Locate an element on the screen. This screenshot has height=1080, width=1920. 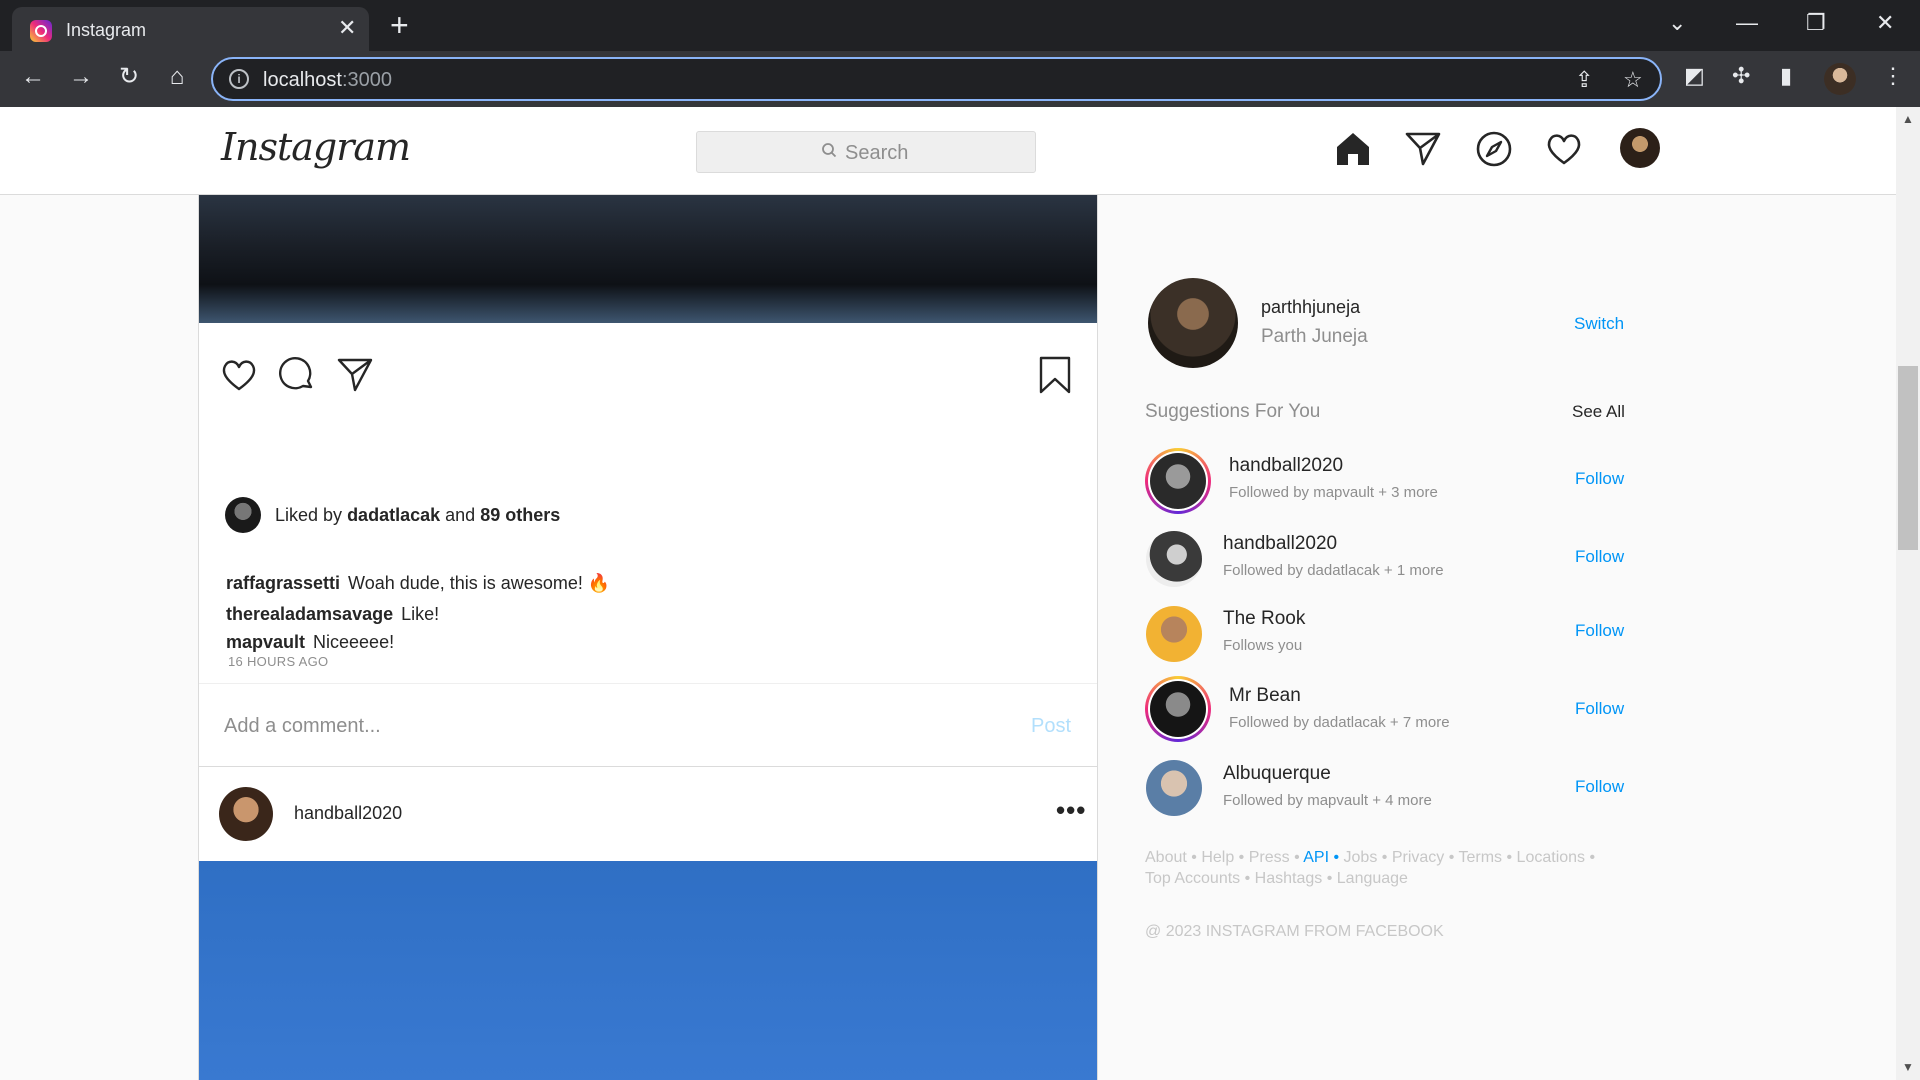
close-window-icon: ✕ is located at coordinates (1885, 23).